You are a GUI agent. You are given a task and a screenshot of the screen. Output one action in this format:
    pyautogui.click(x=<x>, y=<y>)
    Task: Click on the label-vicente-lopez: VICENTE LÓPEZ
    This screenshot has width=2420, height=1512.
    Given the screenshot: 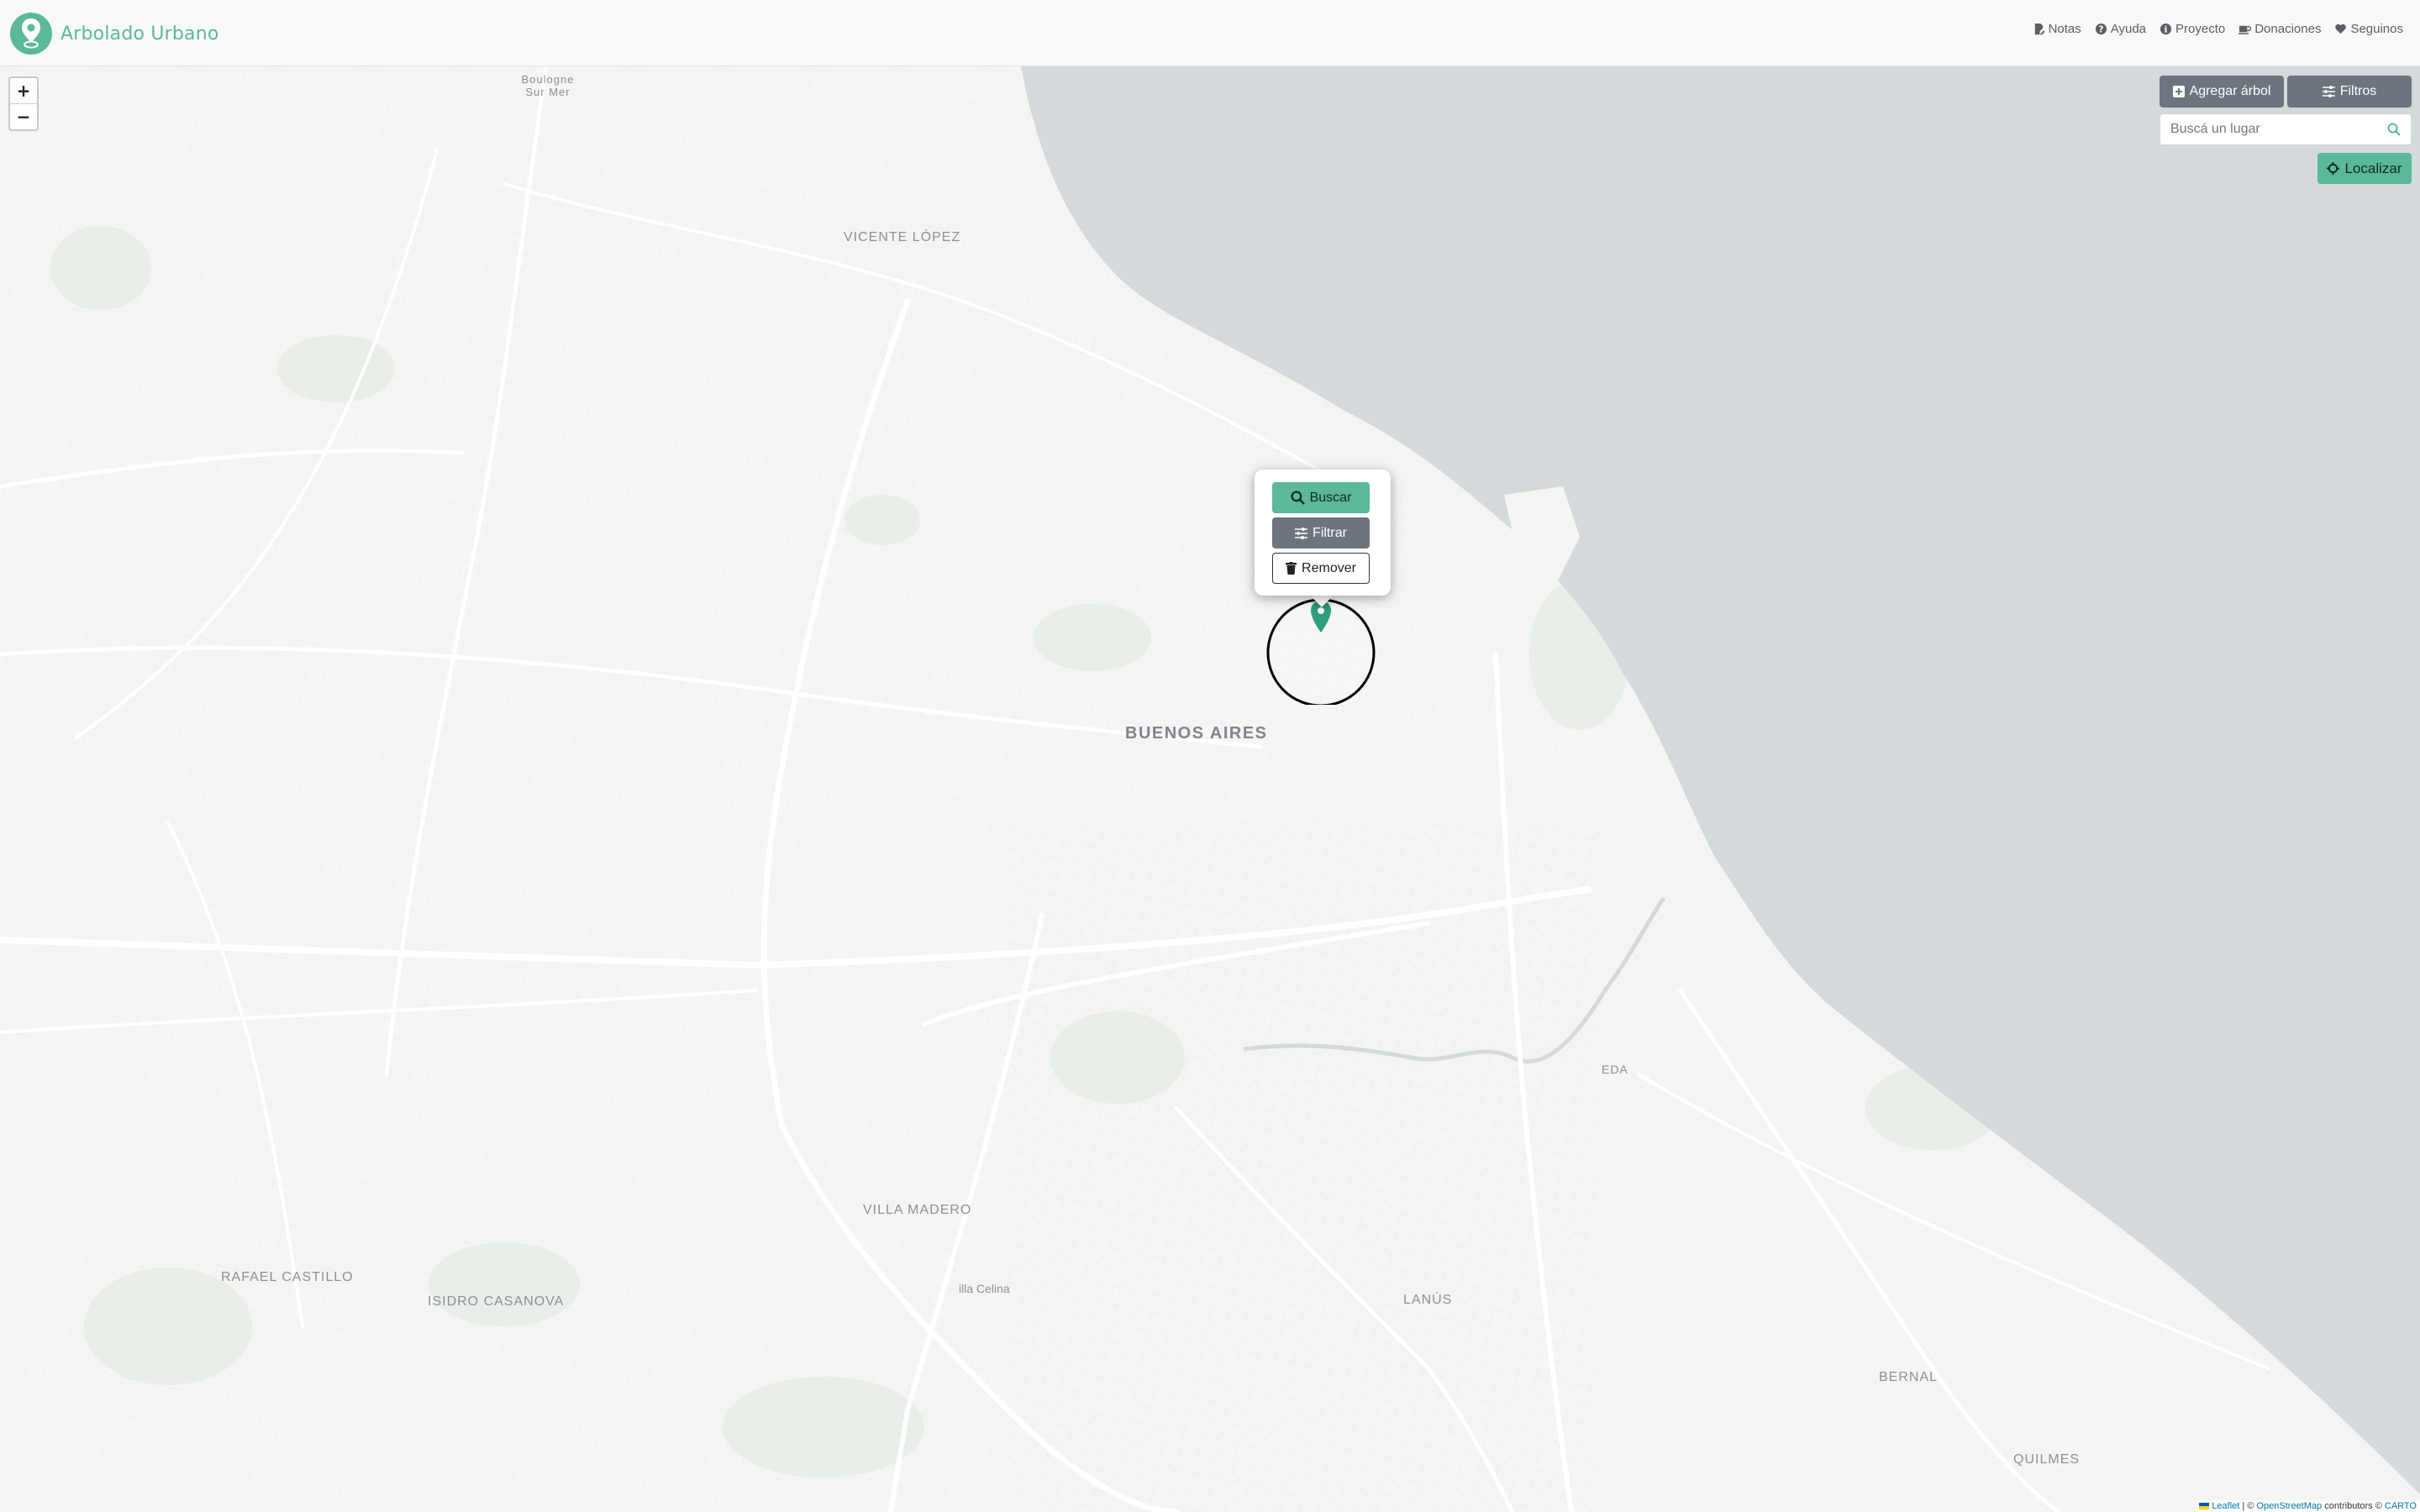 What is the action you would take?
    pyautogui.click(x=902, y=237)
    